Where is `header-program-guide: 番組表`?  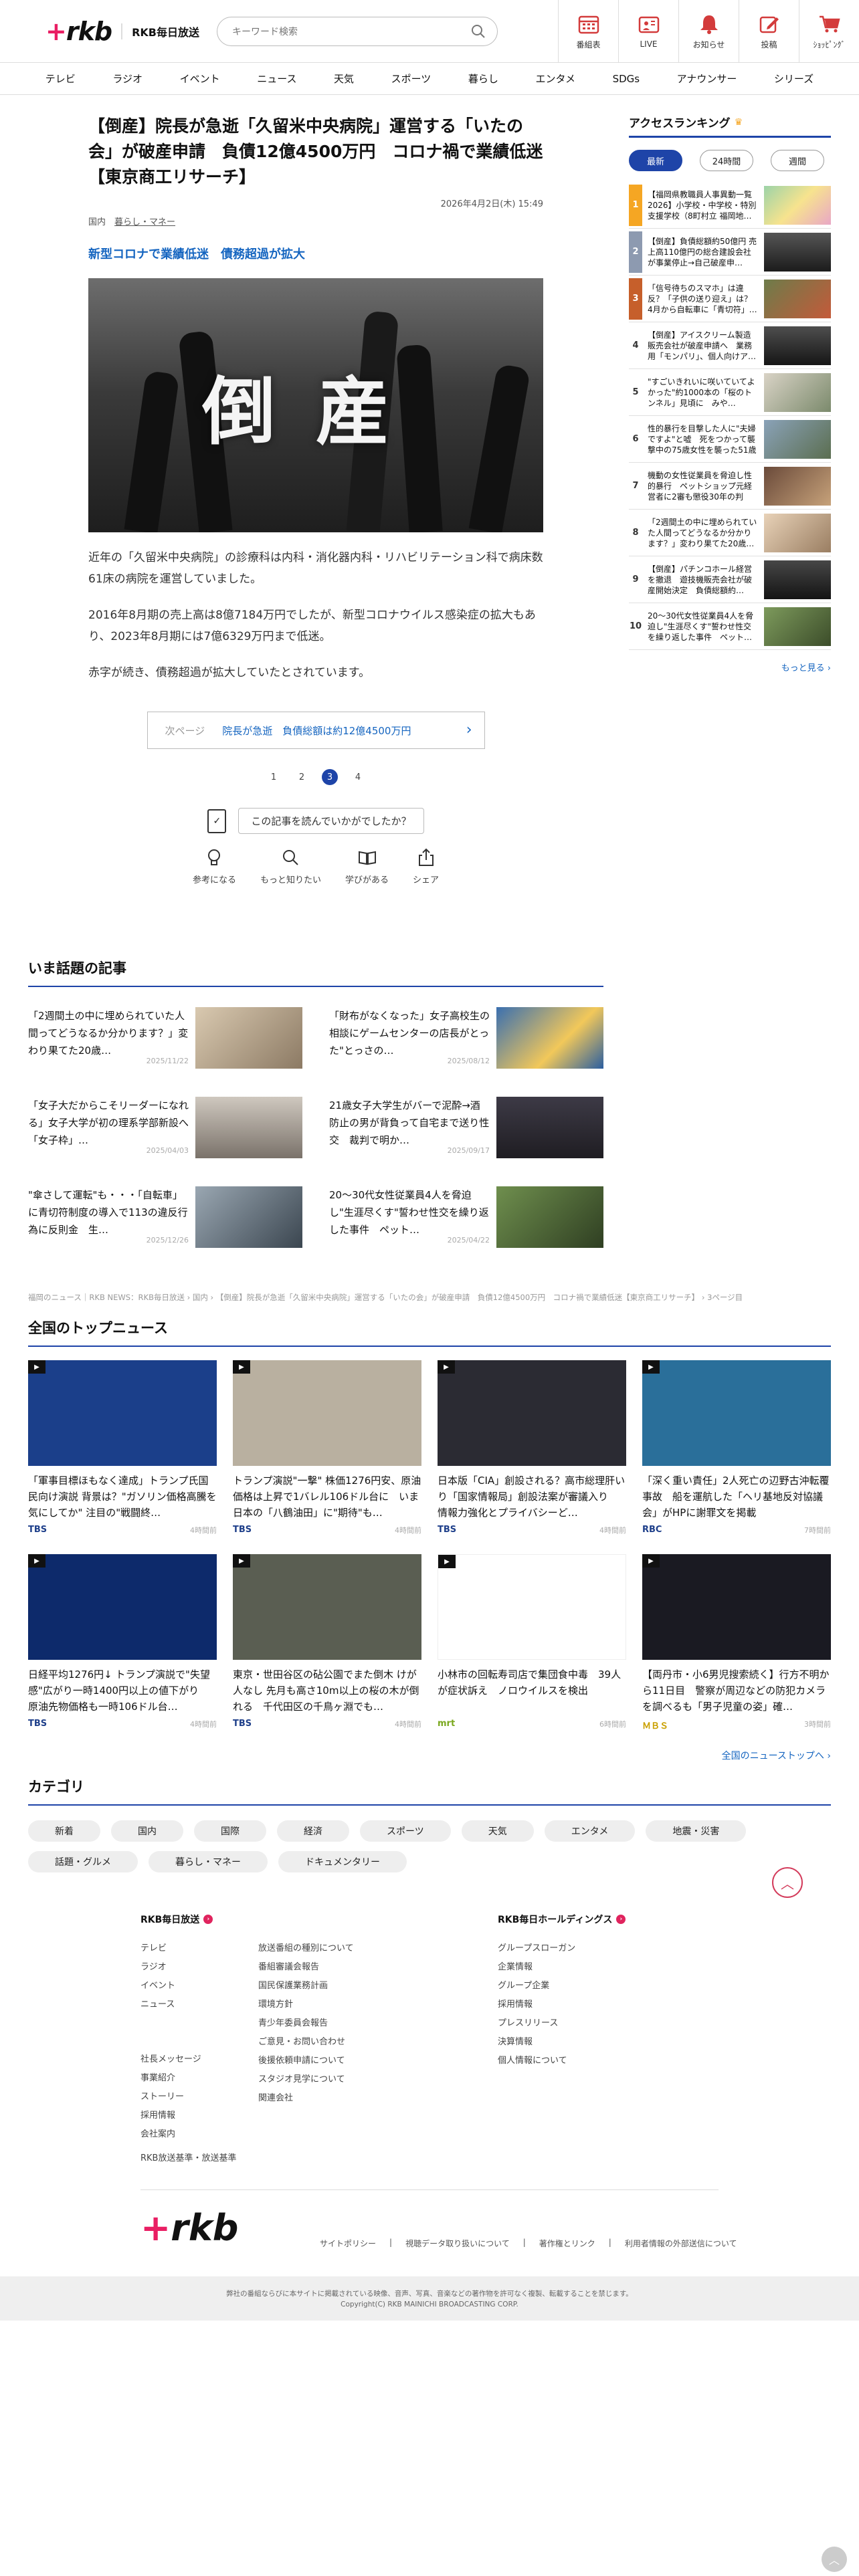 header-program-guide: 番組表 is located at coordinates (588, 31).